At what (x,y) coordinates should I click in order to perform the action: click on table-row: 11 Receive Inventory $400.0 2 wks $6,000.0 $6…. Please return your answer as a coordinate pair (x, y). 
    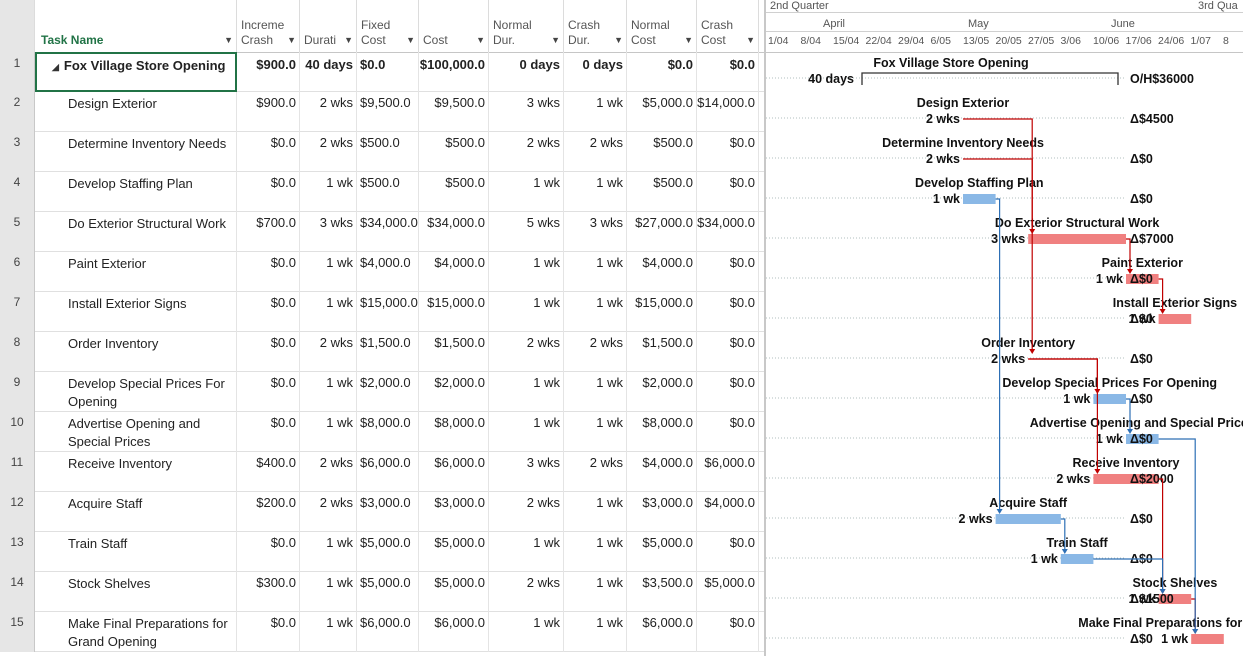
    Looking at the image, I should click on (382, 472).